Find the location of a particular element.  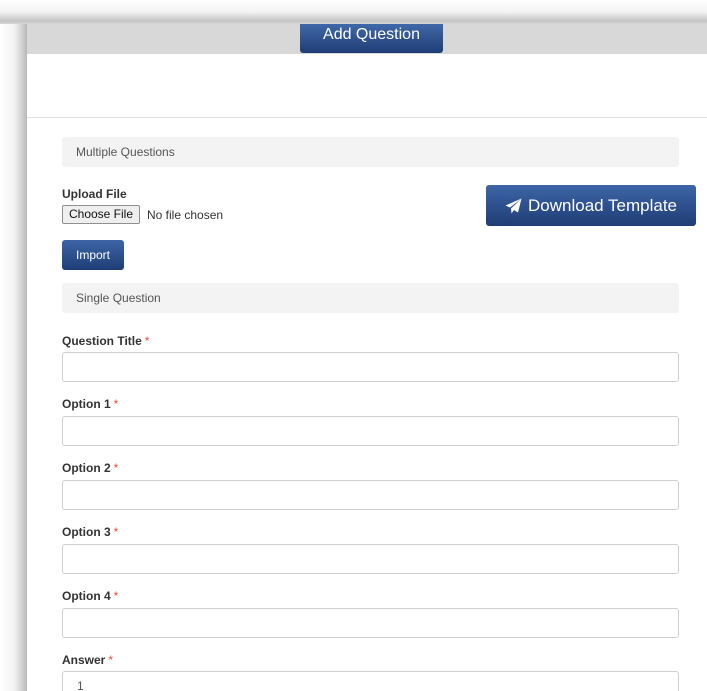

answer-text: Answer is located at coordinates (84, 660).